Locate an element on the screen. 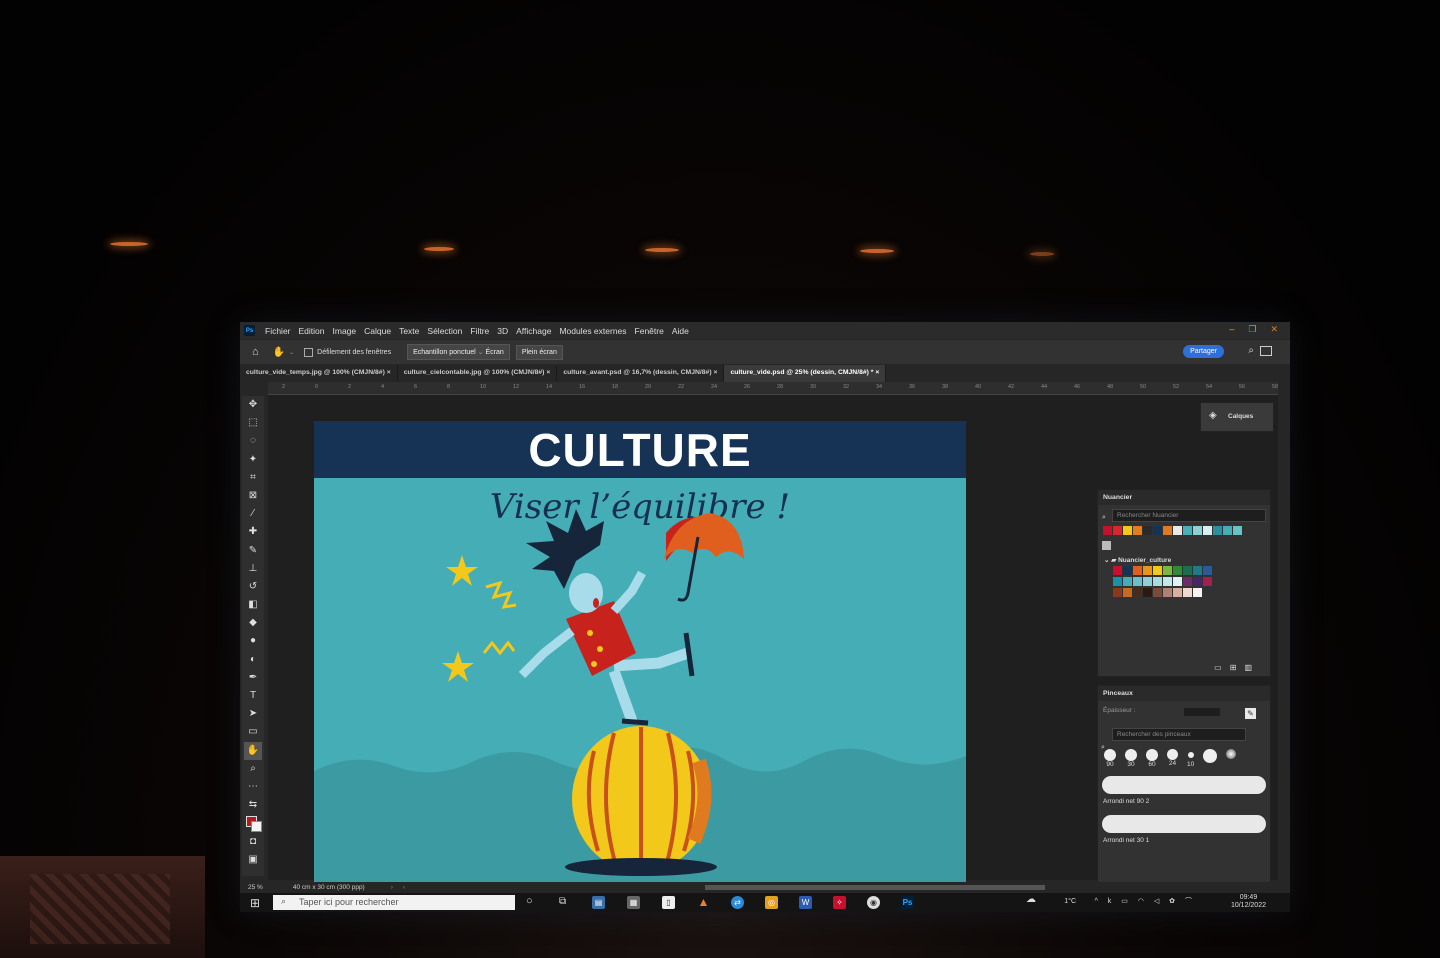 This screenshot has width=1440, height=958. lasso-tool-icon: ◌ is located at coordinates (253, 441).